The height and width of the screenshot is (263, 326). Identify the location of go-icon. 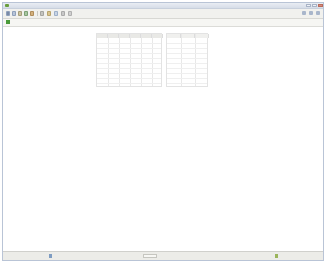
(311, 13).